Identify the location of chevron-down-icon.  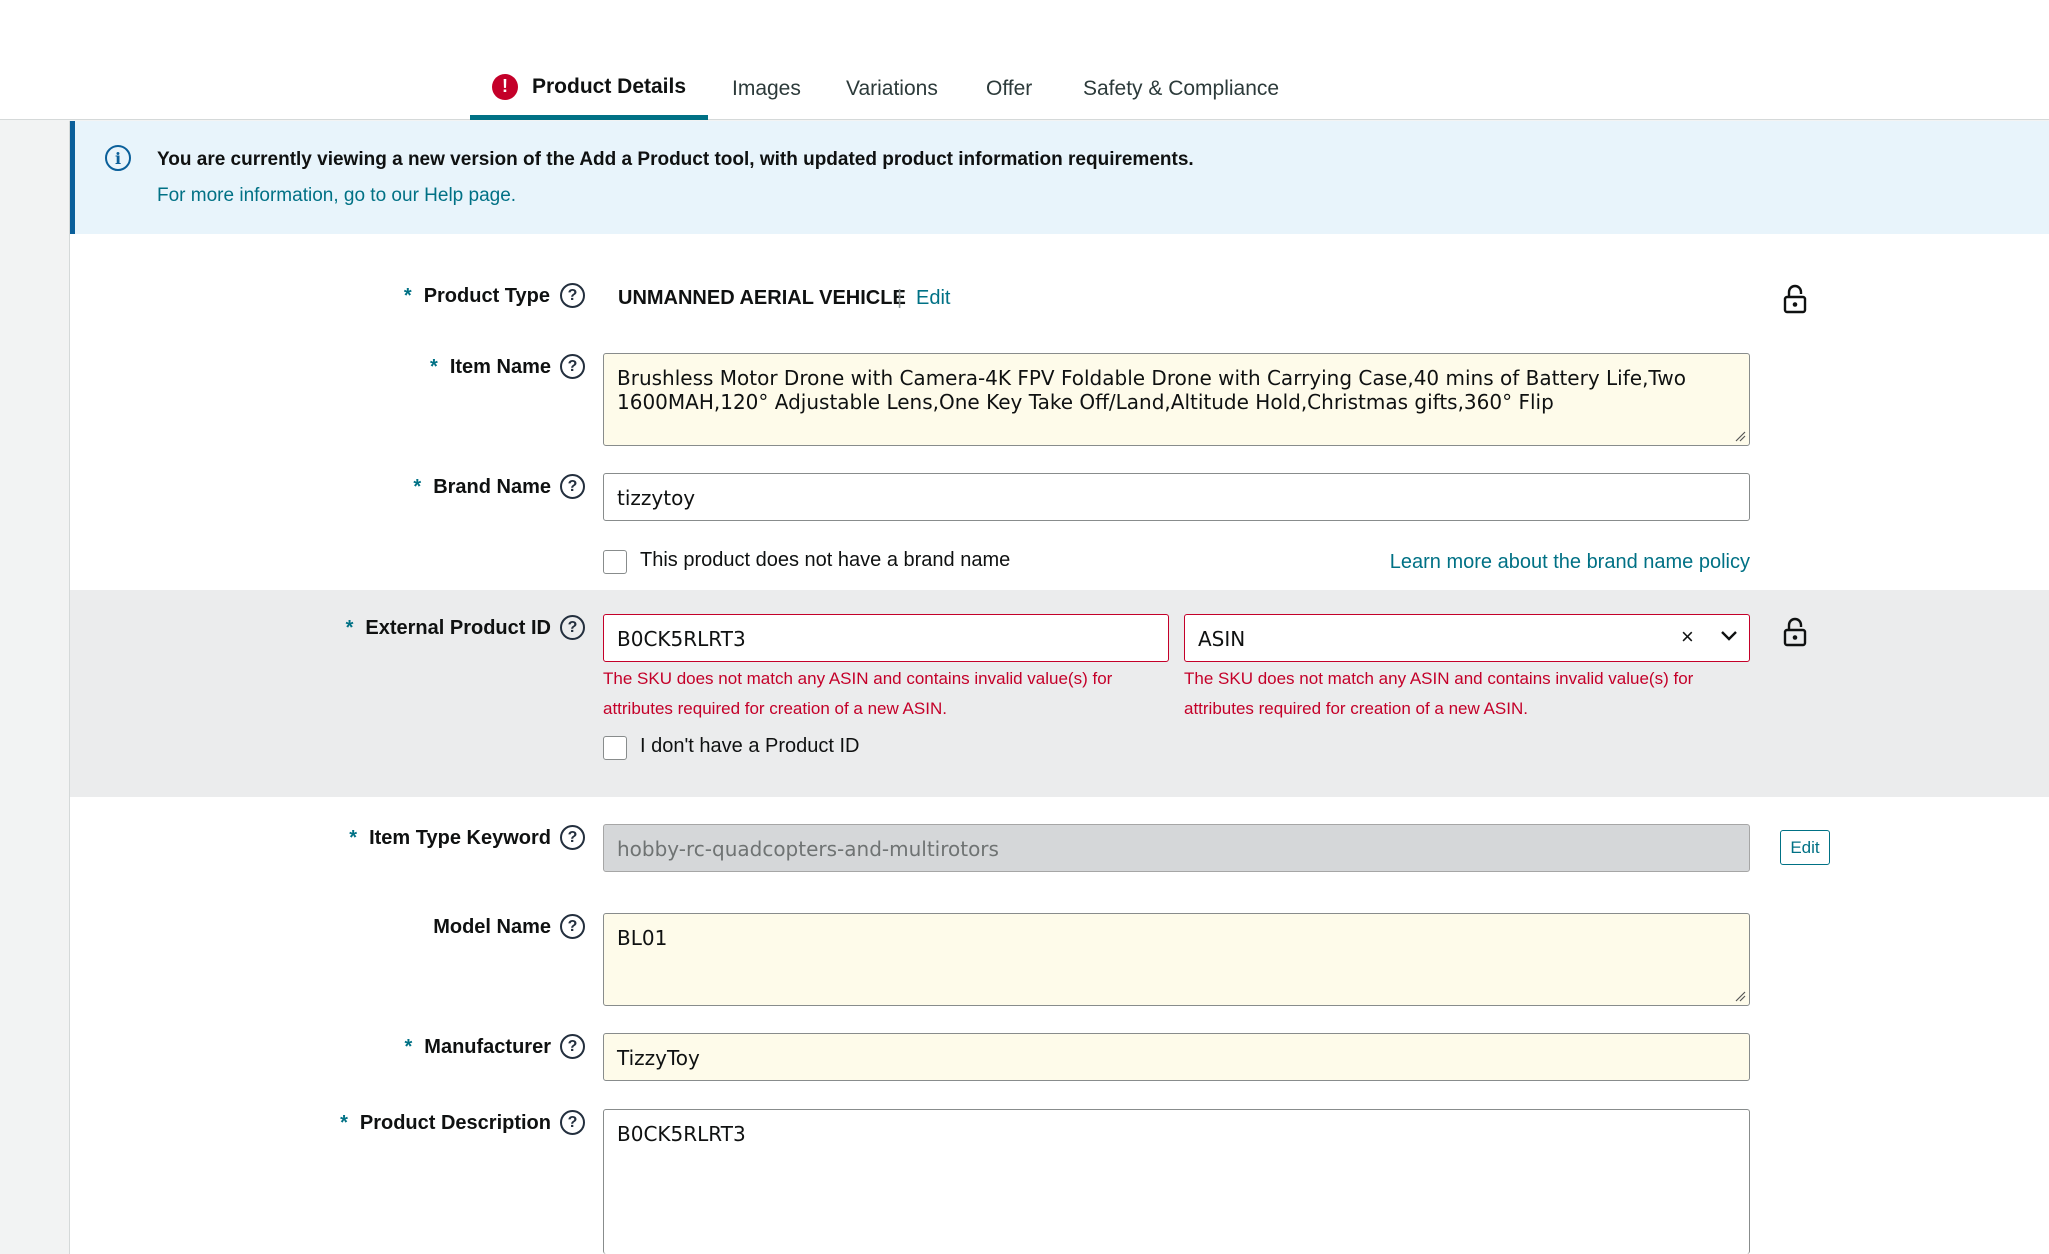
(1729, 636).